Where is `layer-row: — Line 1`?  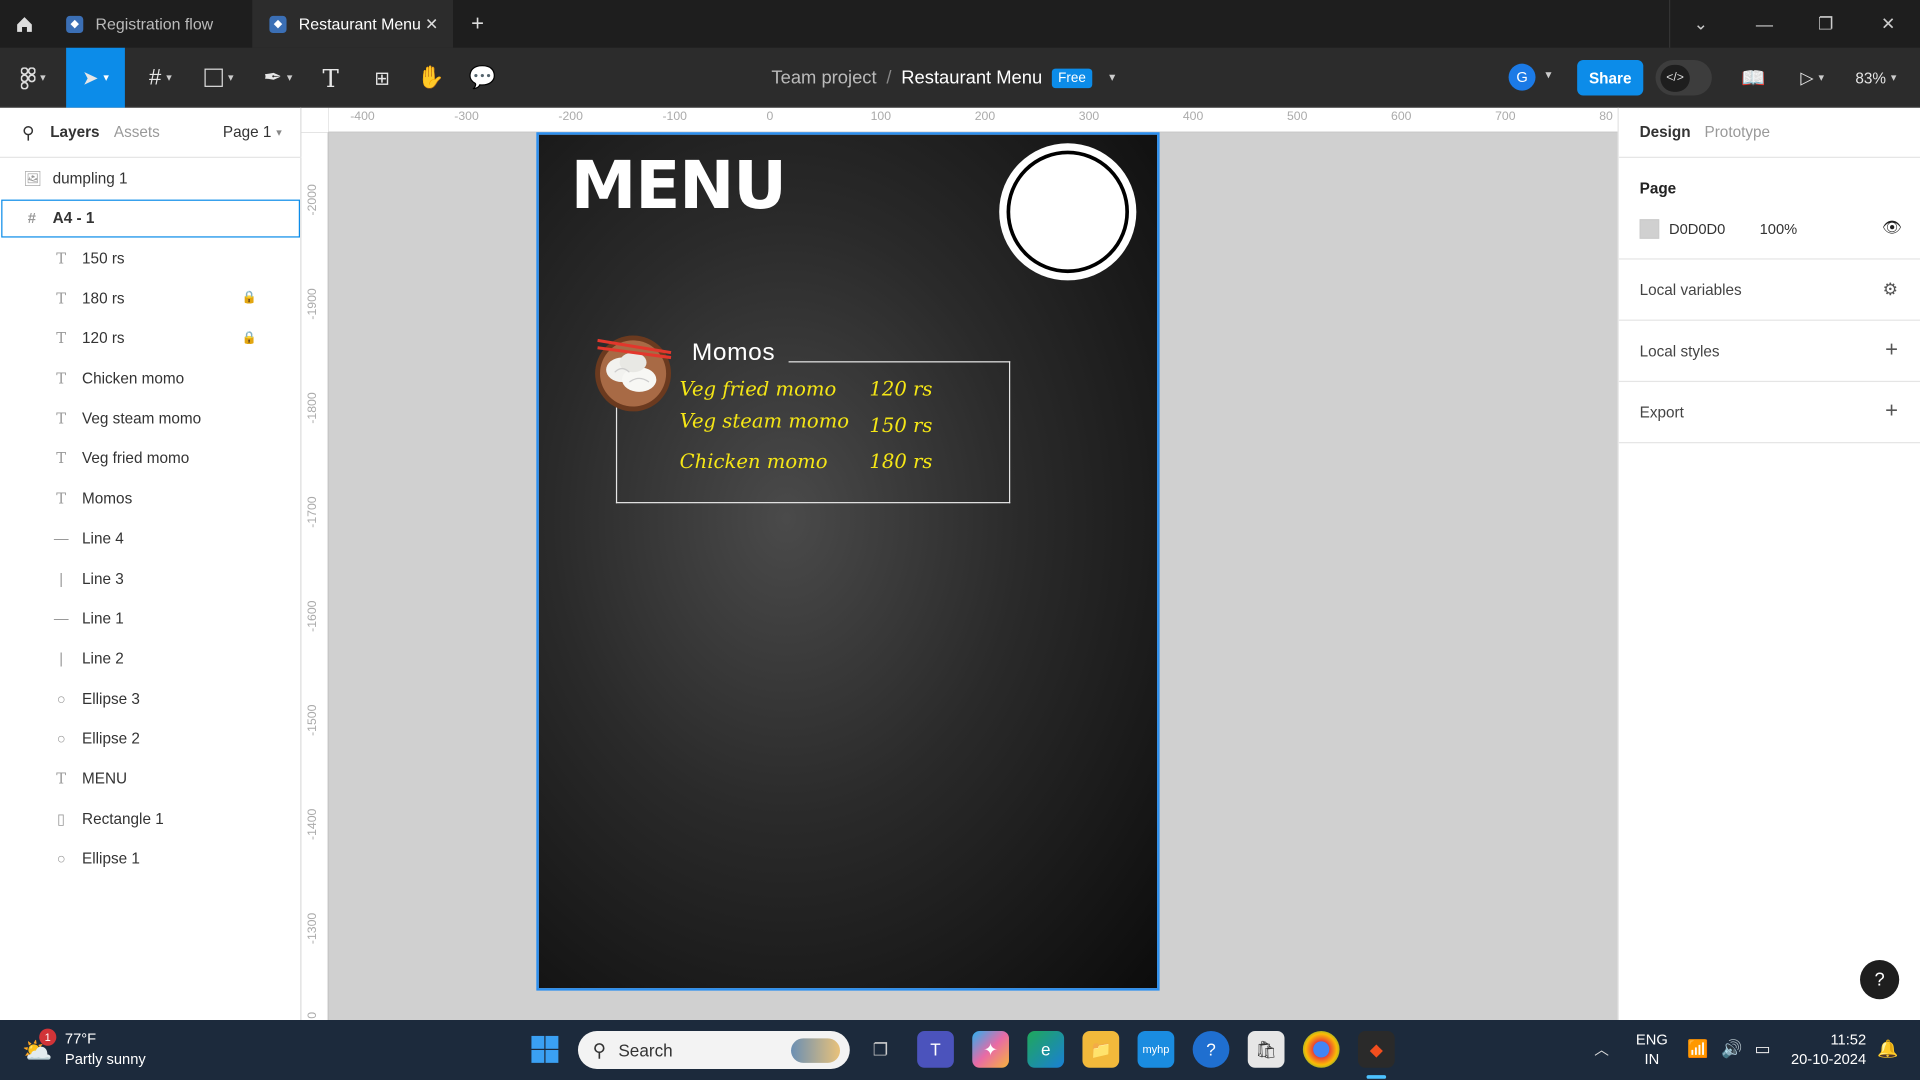
layer-row: — Line 1 is located at coordinates (150, 618).